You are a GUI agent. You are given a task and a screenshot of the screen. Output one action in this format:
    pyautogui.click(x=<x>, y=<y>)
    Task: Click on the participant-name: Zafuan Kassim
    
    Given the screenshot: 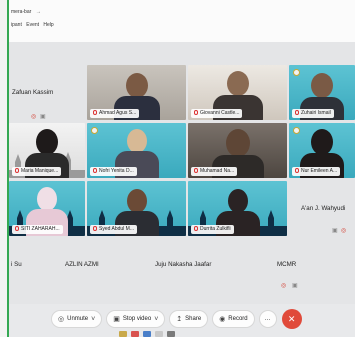 What is the action you would take?
    pyautogui.click(x=33, y=92)
    